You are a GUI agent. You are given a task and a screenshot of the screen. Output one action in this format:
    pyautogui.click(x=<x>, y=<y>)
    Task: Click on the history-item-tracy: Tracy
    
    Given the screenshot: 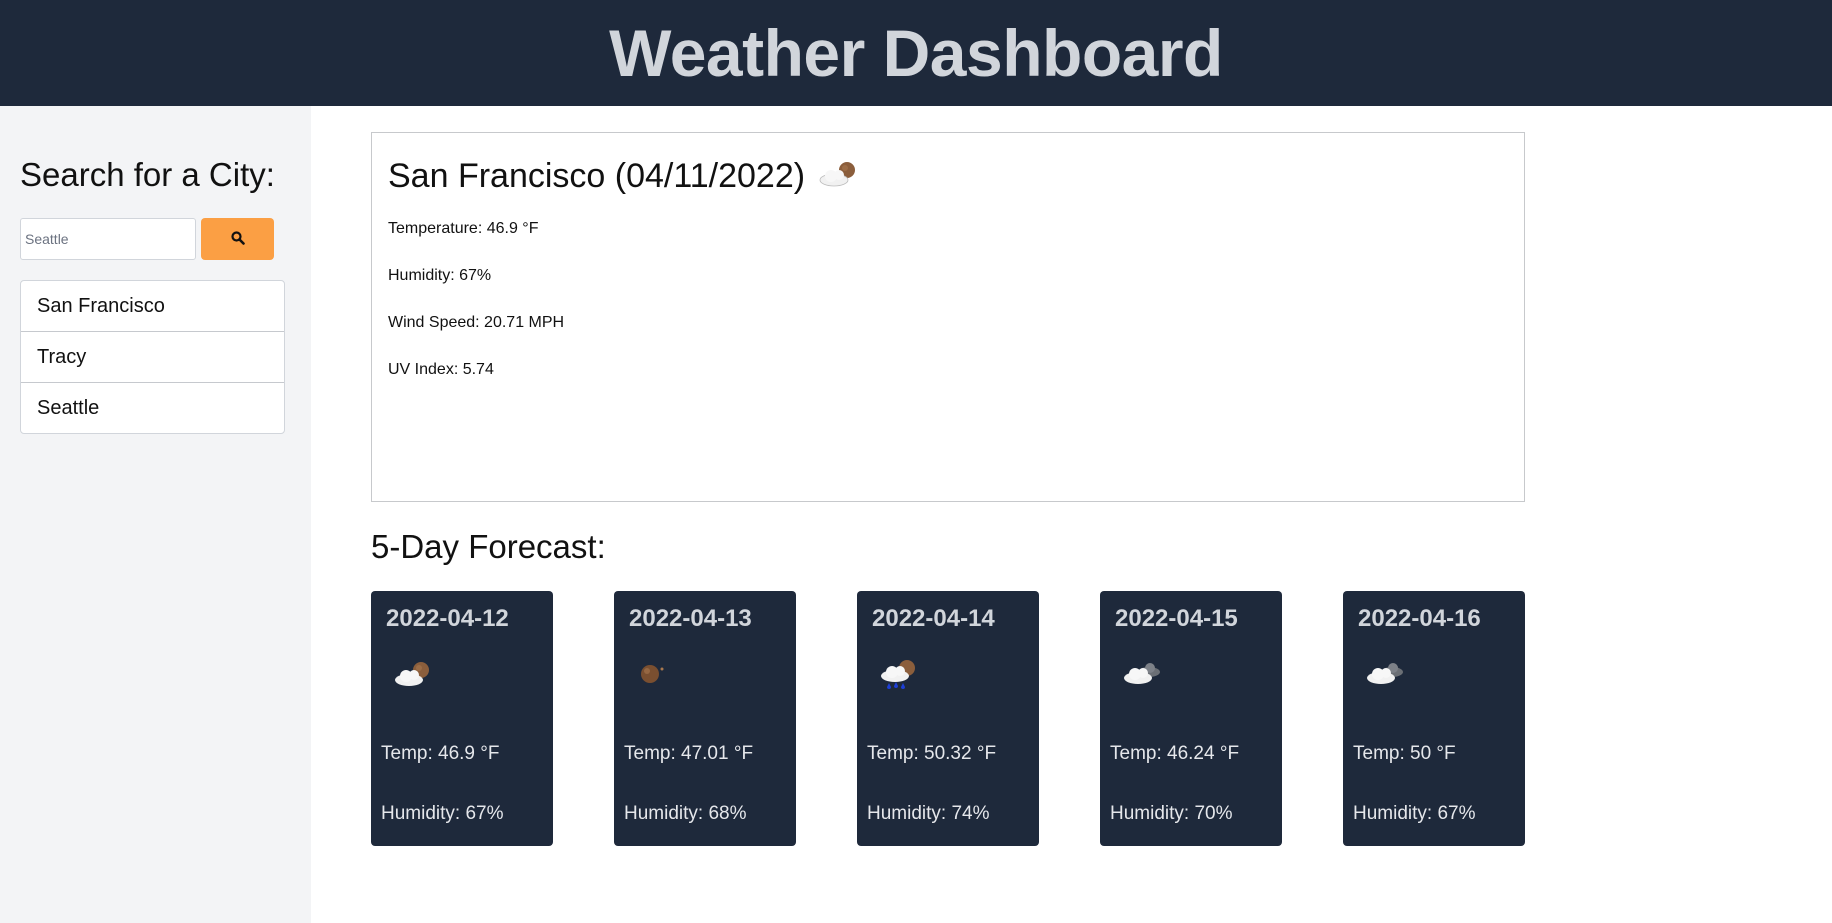 What is the action you would take?
    pyautogui.click(x=152, y=357)
    